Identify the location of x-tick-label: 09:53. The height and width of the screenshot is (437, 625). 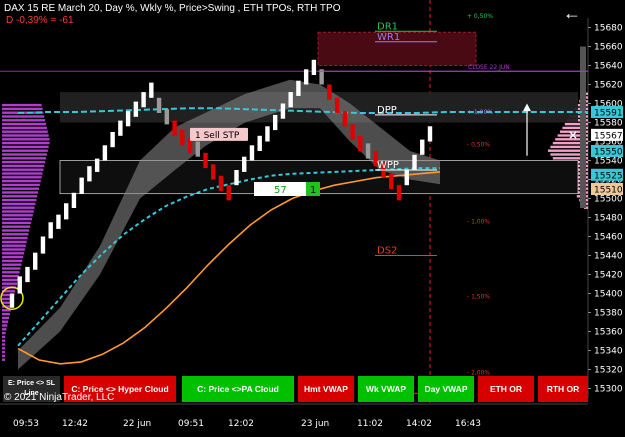
(26, 424).